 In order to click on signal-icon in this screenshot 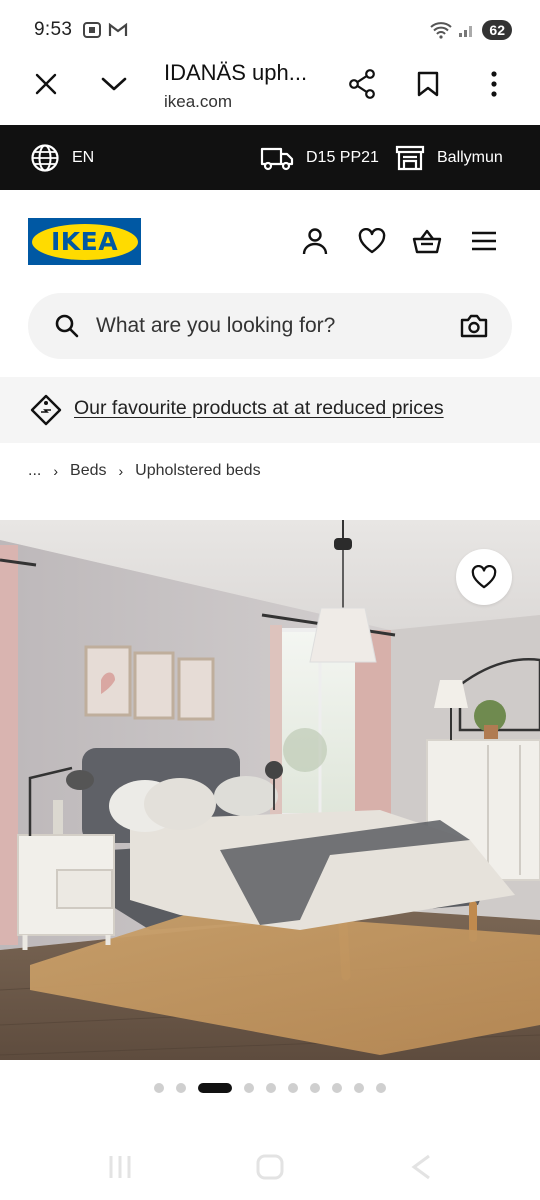, I will do `click(466, 31)`.